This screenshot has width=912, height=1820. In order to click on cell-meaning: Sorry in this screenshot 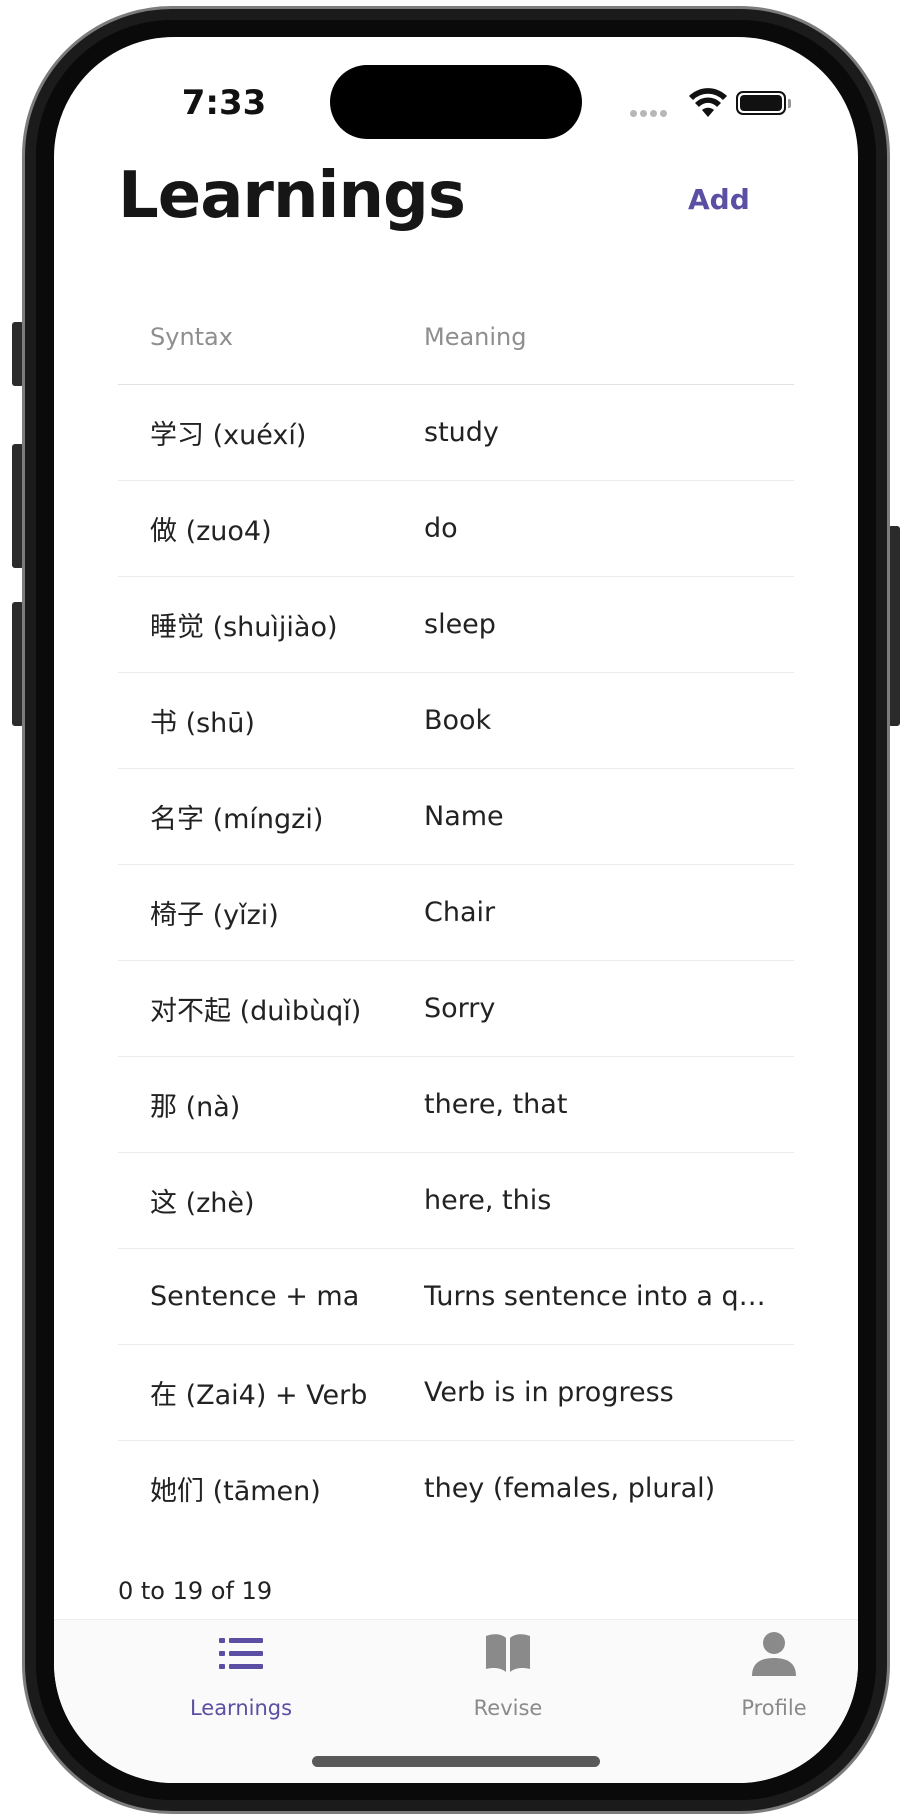, I will do `click(460, 1008)`.